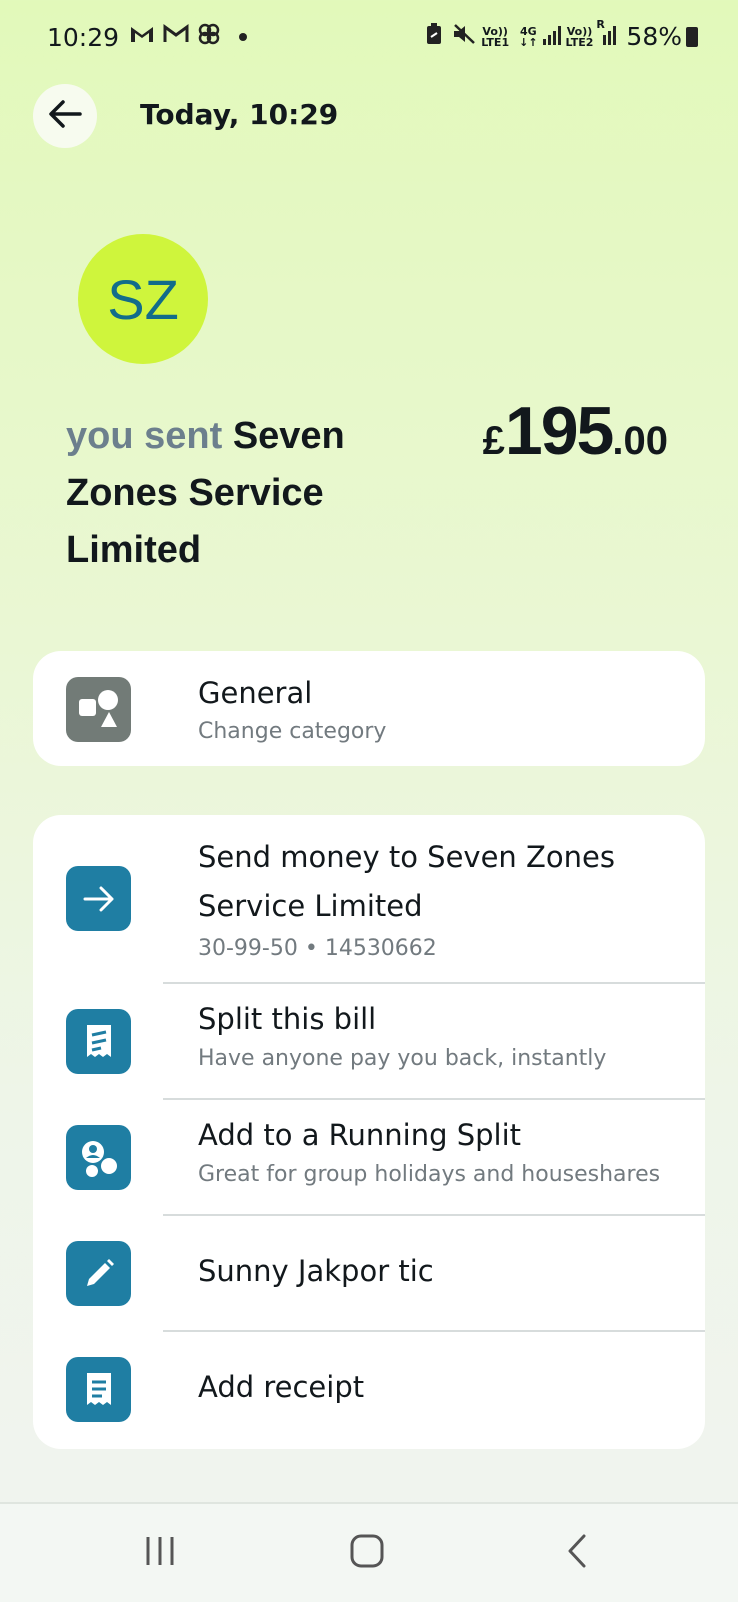  I want to click on home-button, so click(367, 1553).